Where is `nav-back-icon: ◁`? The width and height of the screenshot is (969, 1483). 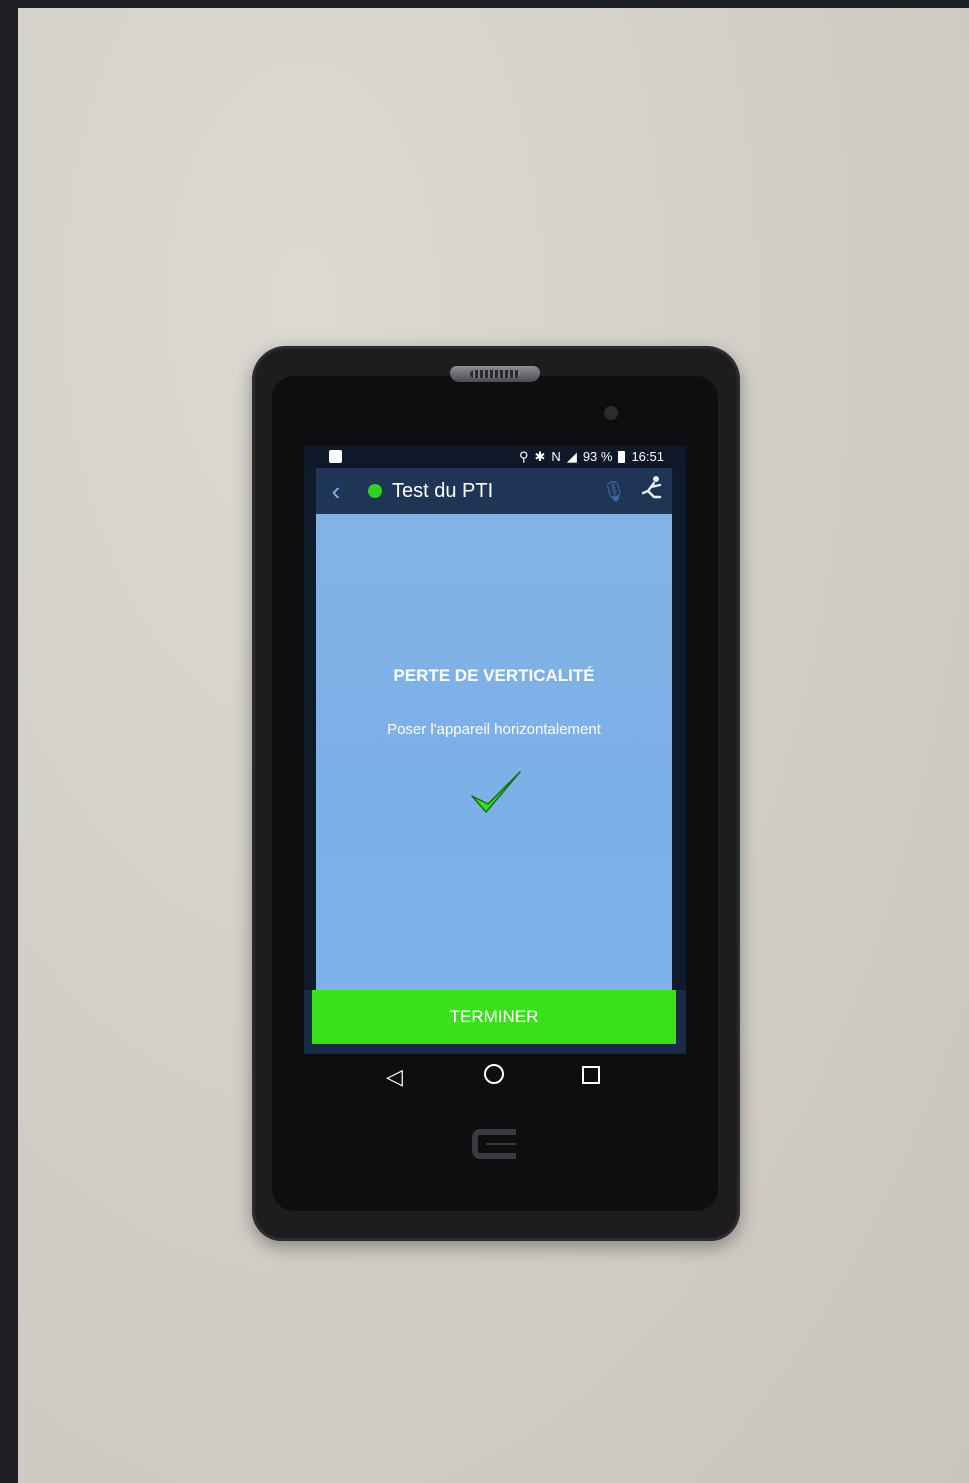
nav-back-icon: ◁ is located at coordinates (394, 1077).